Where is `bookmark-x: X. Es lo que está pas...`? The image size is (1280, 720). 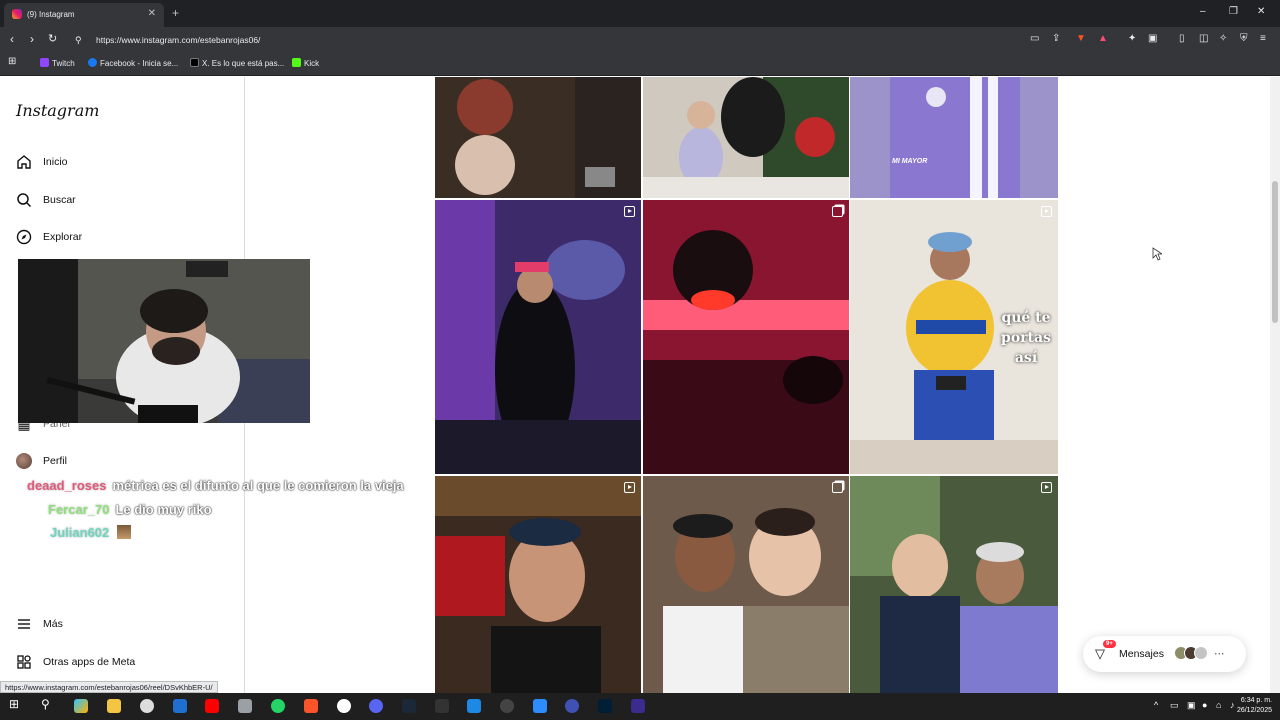 bookmark-x: X. Es lo que está pas... is located at coordinates (237, 63).